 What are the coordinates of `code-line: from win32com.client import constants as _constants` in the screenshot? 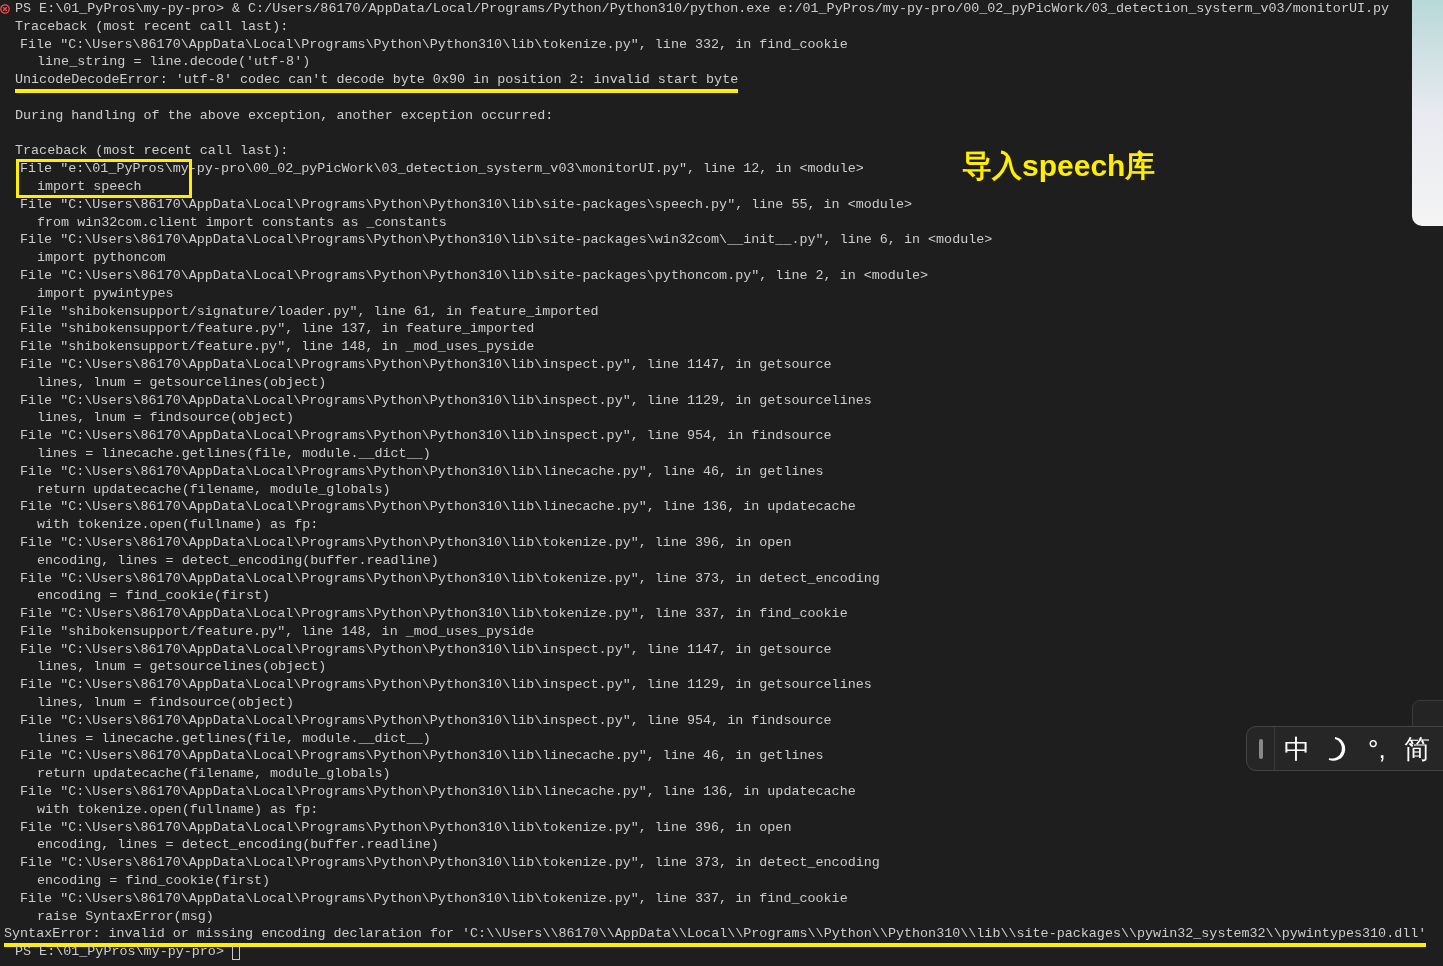 It's located at (242, 222).